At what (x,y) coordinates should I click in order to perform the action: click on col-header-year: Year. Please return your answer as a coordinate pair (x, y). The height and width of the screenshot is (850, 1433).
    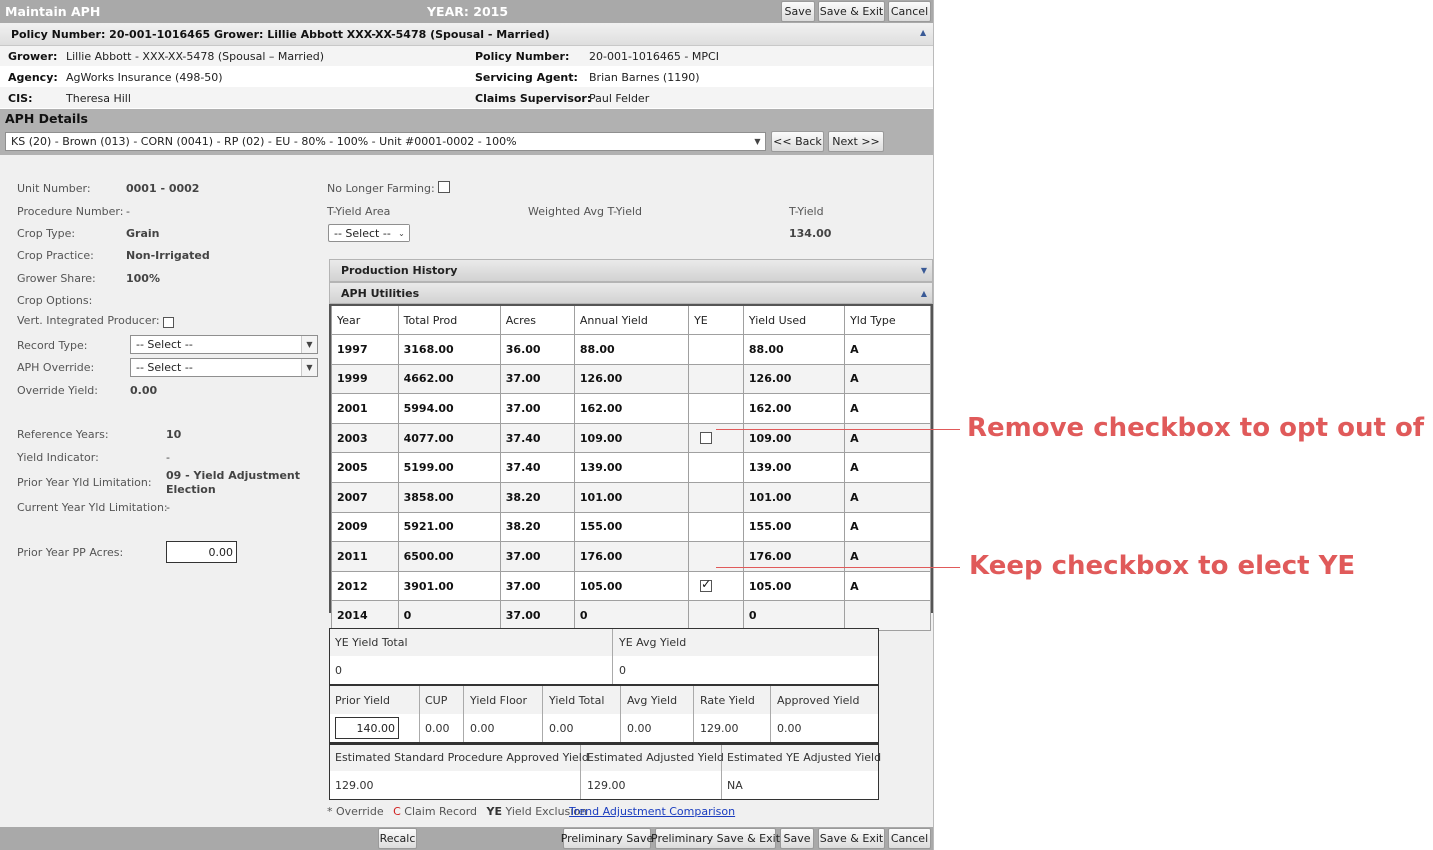
    Looking at the image, I should click on (365, 320).